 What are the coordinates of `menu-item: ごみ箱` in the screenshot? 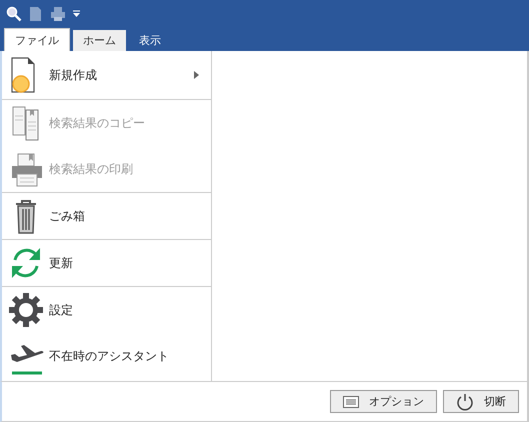 It's located at (106, 216).